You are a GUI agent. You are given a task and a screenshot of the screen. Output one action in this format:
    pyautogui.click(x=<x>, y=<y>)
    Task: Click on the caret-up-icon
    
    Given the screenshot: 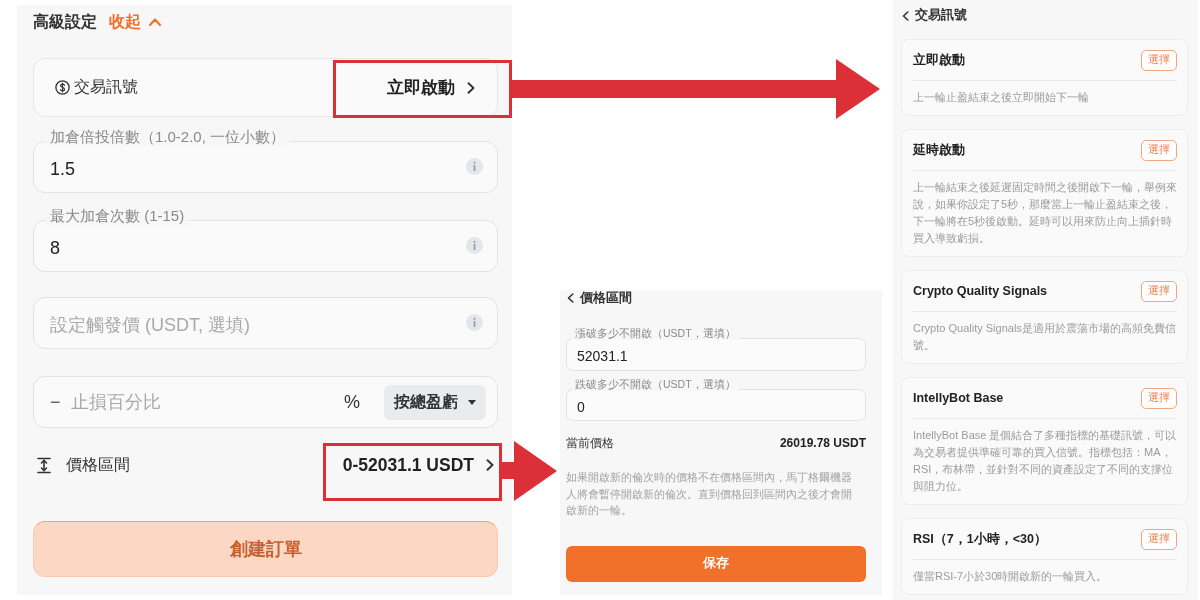 What is the action you would take?
    pyautogui.click(x=155, y=22)
    